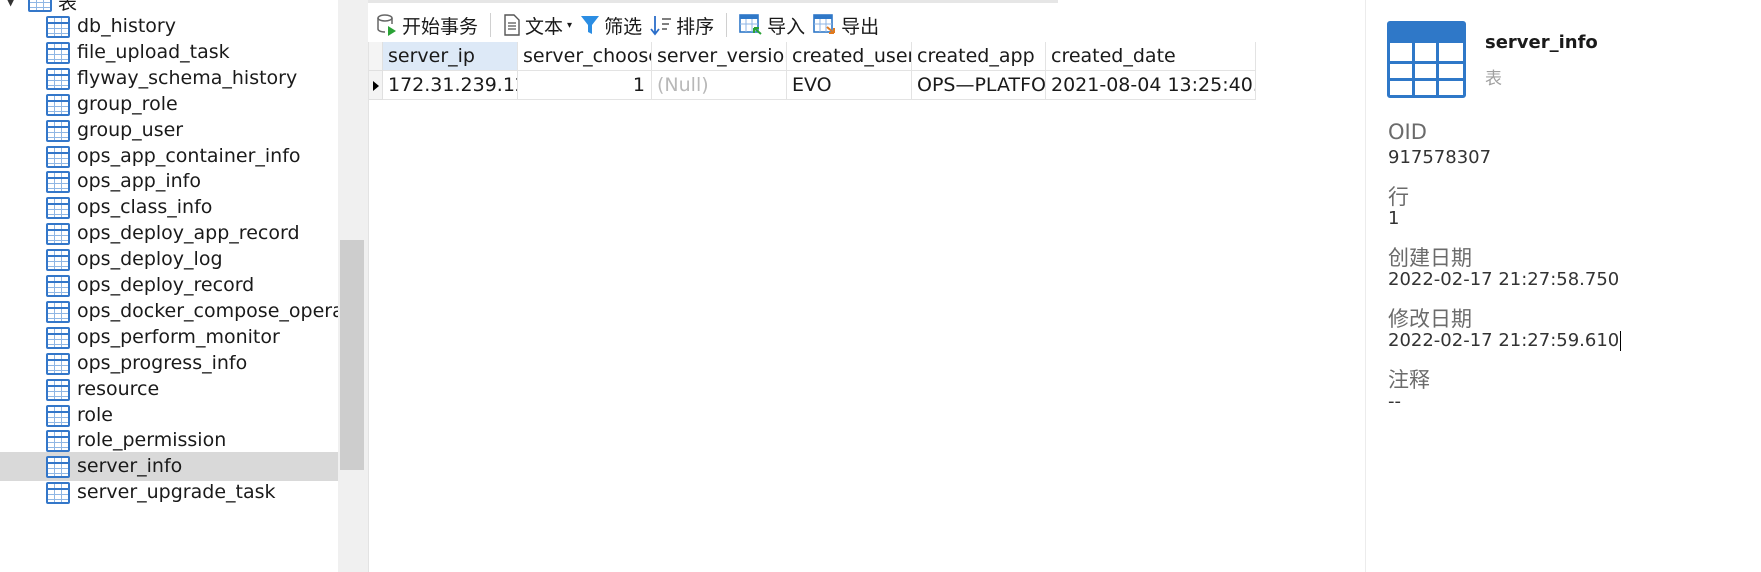 The width and height of the screenshot is (1761, 572). What do you see at coordinates (1493, 79) in the screenshot?
I see `info-subtitle: 表` at bounding box center [1493, 79].